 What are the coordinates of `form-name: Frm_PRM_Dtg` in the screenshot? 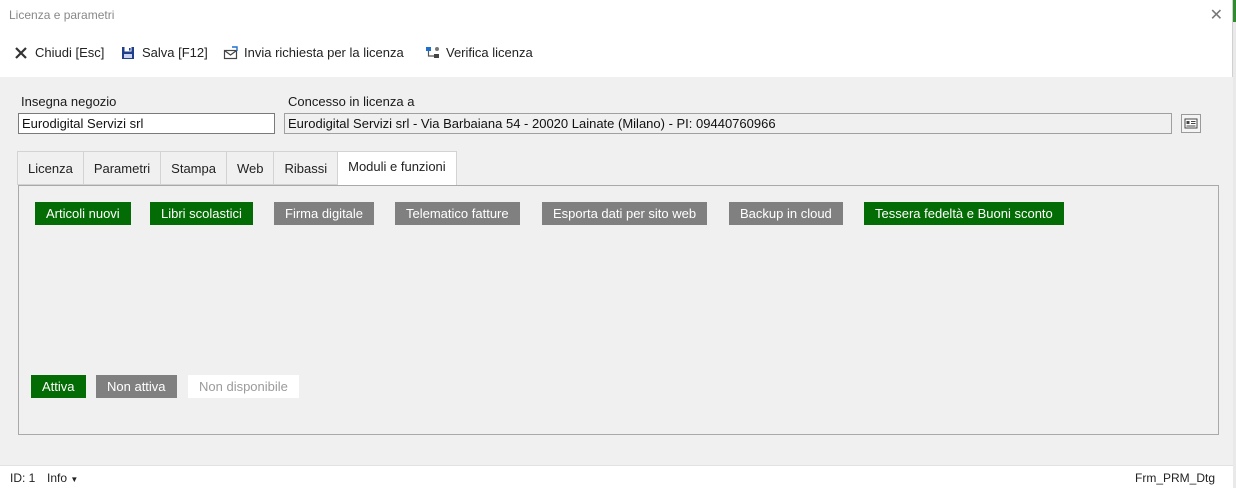 It's located at (1175, 478).